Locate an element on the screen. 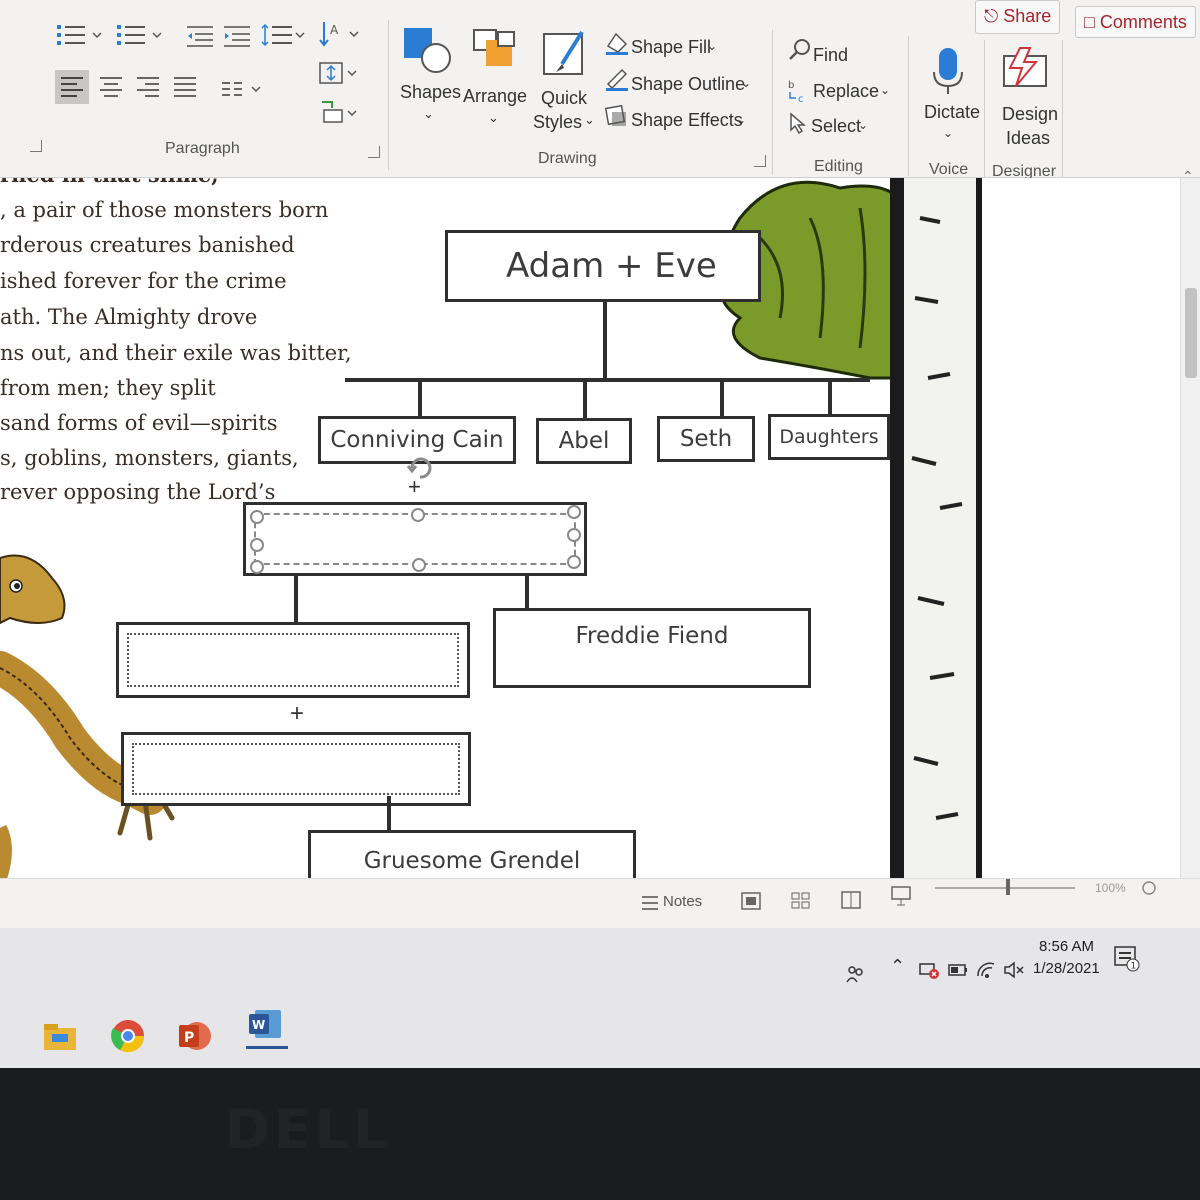 The width and height of the screenshot is (1200, 1200). group-label-paragraph: Paragraph is located at coordinates (202, 148).